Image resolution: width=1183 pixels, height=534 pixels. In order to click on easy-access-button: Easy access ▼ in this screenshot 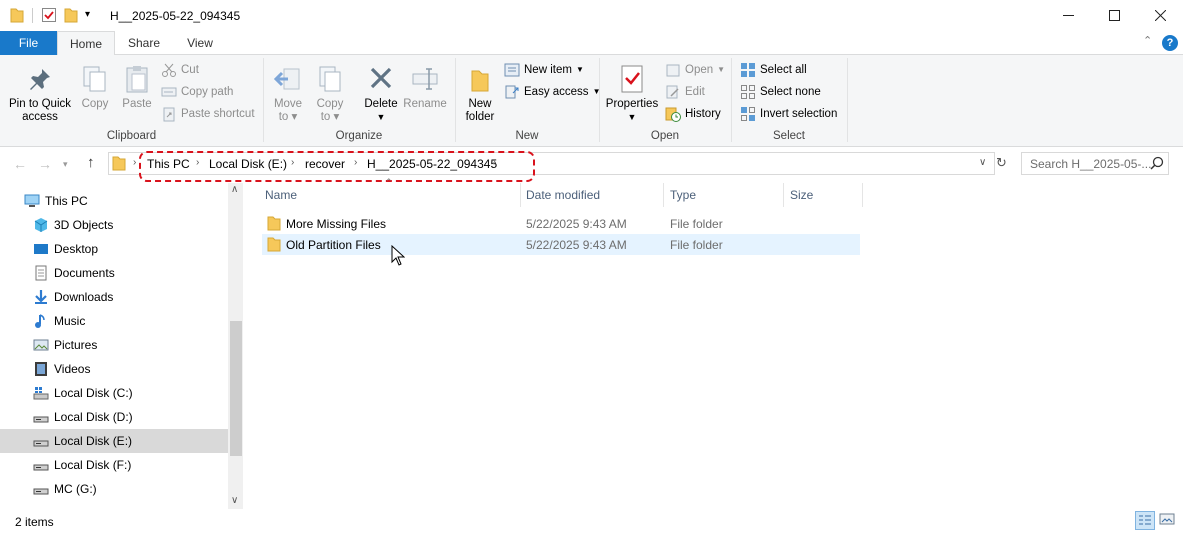, I will do `click(552, 92)`.